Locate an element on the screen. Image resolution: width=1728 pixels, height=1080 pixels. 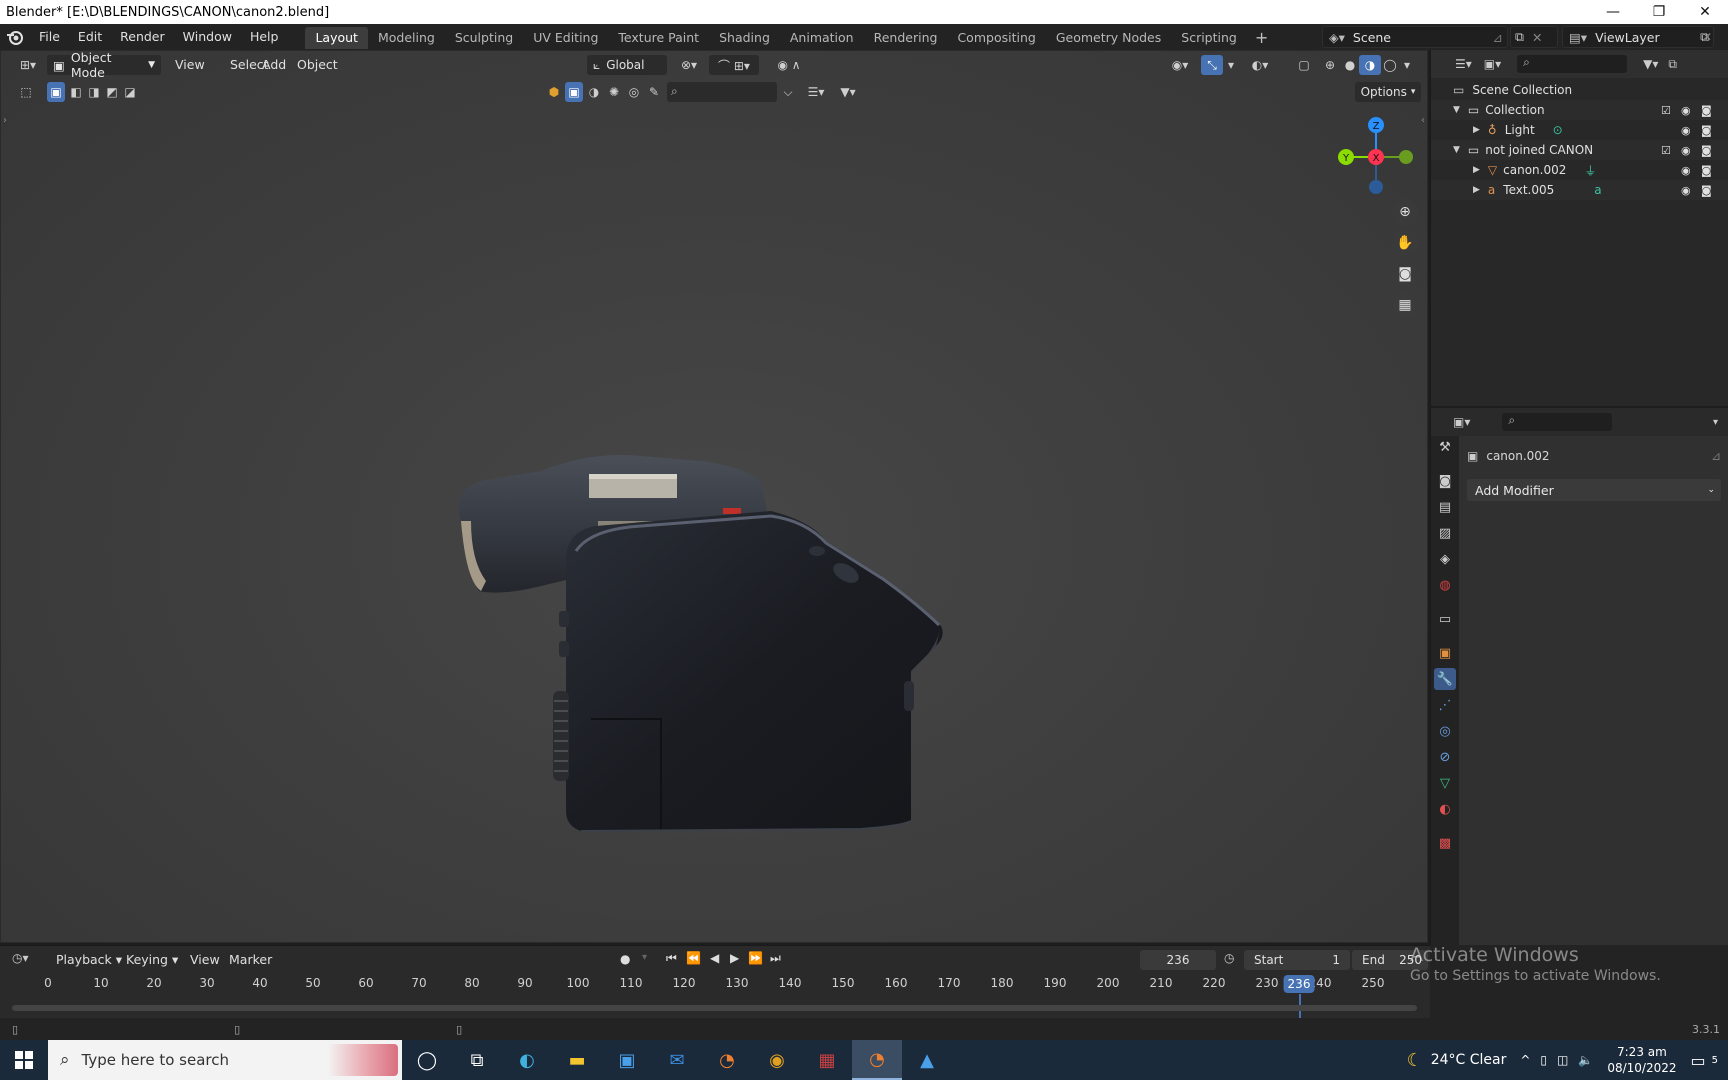
properties-search-field: ⌕ is located at coordinates (1557, 422).